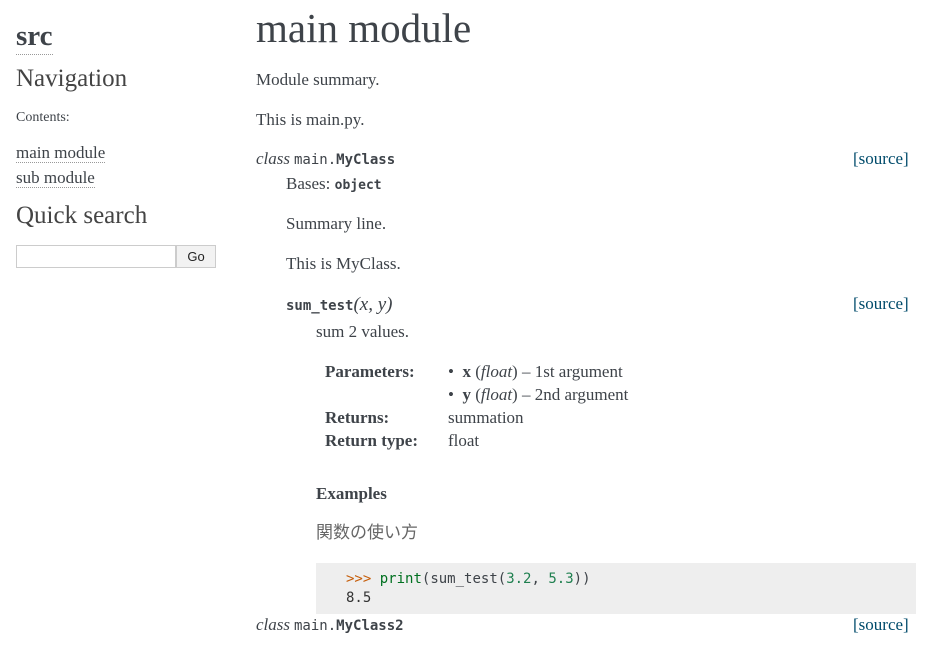  I want to click on class2-name: MyClass2, so click(370, 626).